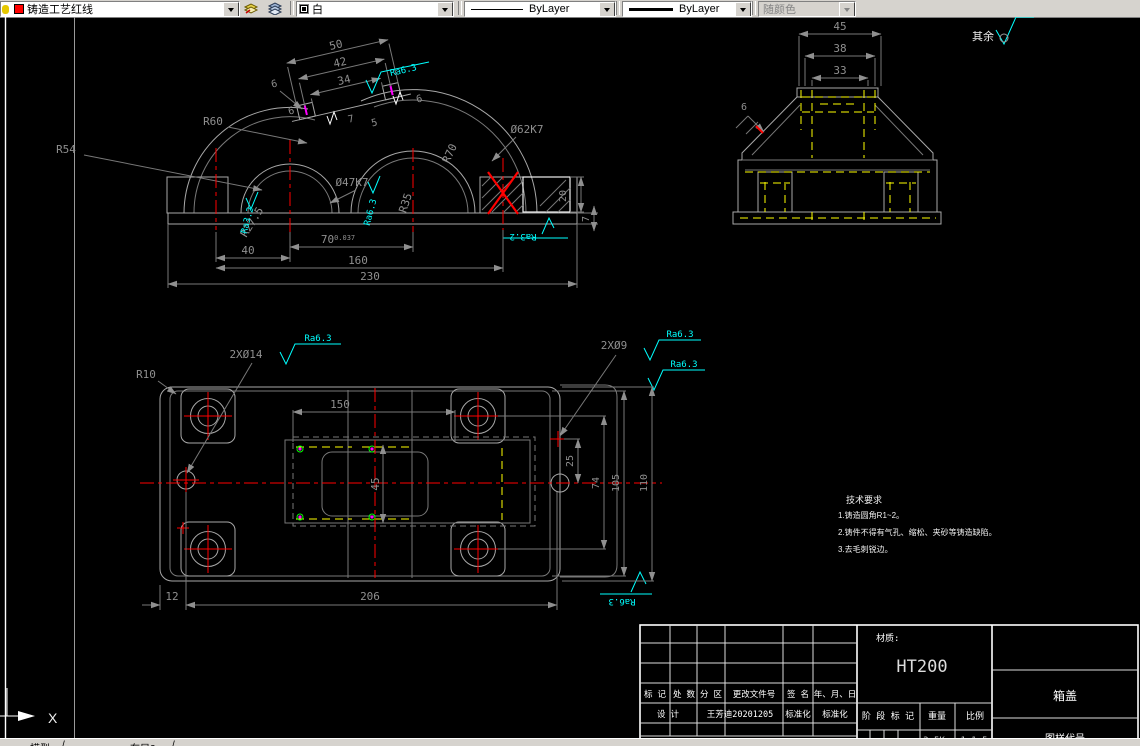 The height and width of the screenshot is (746, 1140). Describe the element at coordinates (40, 743) in the screenshot. I see `tab-model: 模型` at that location.